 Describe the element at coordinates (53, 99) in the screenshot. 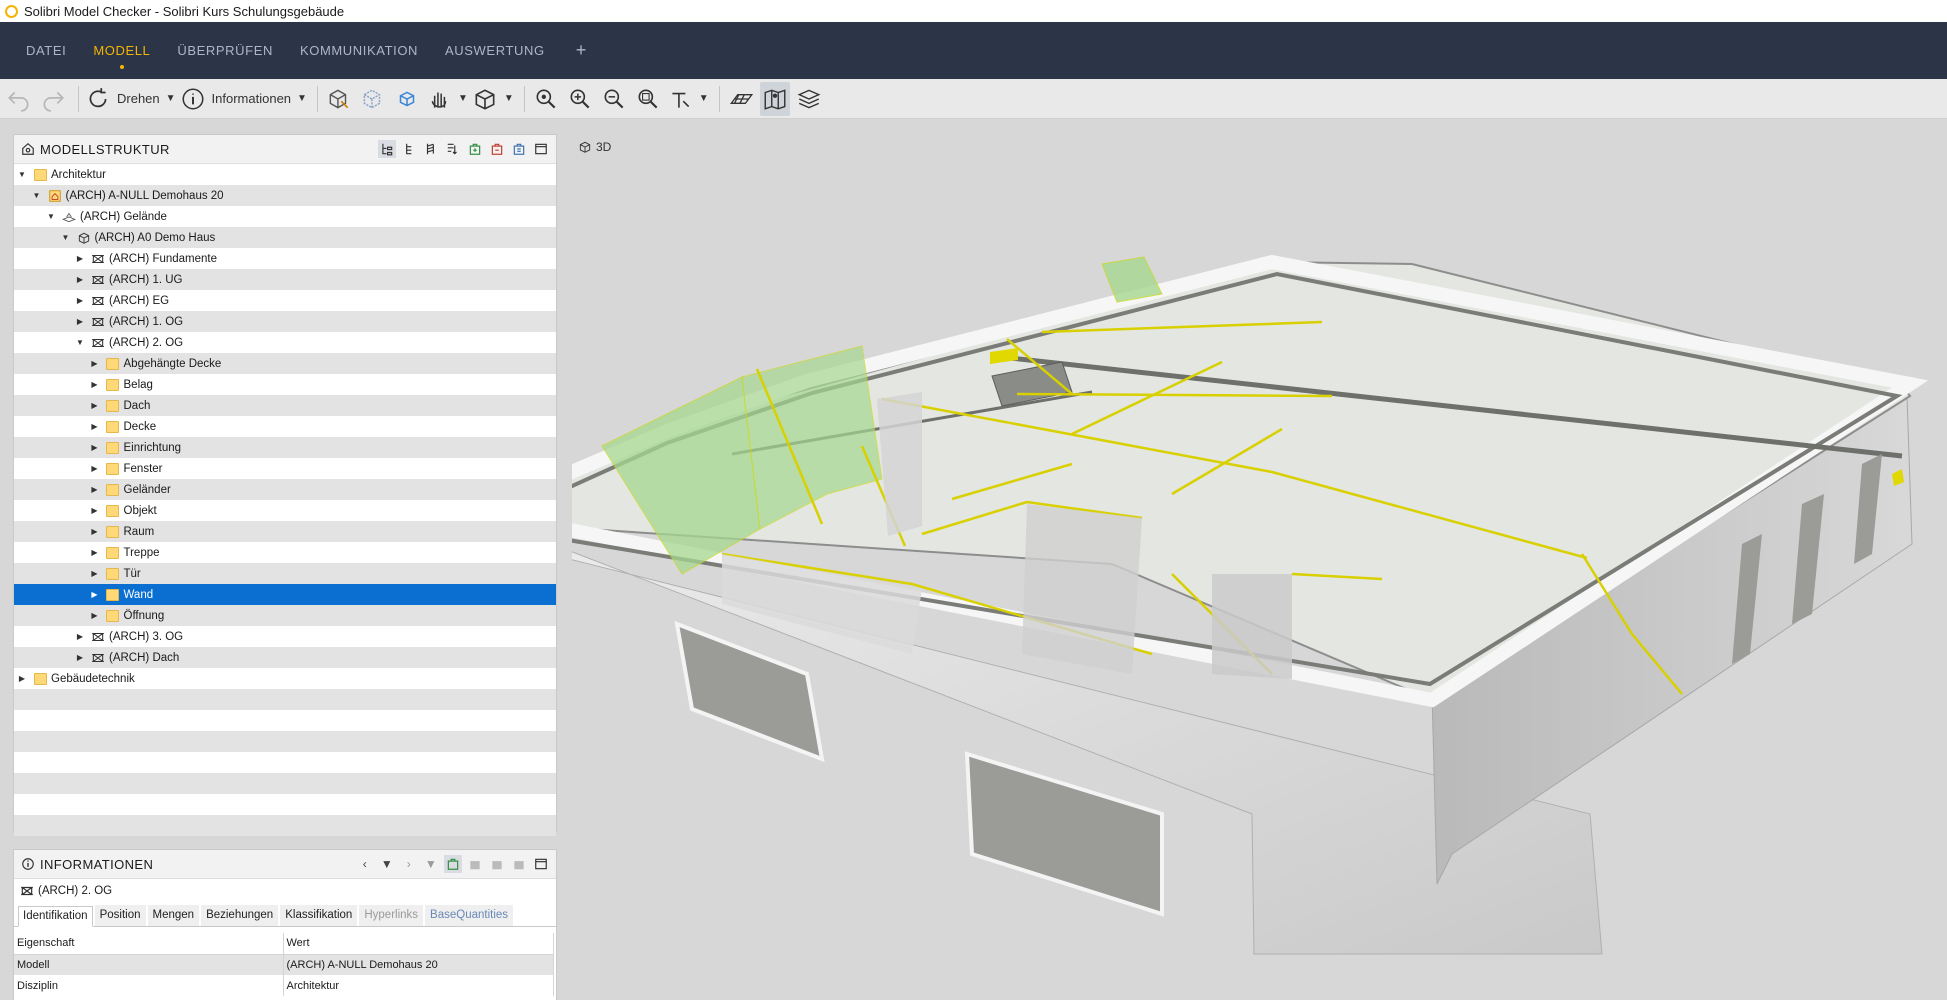

I see `redo-button` at that location.